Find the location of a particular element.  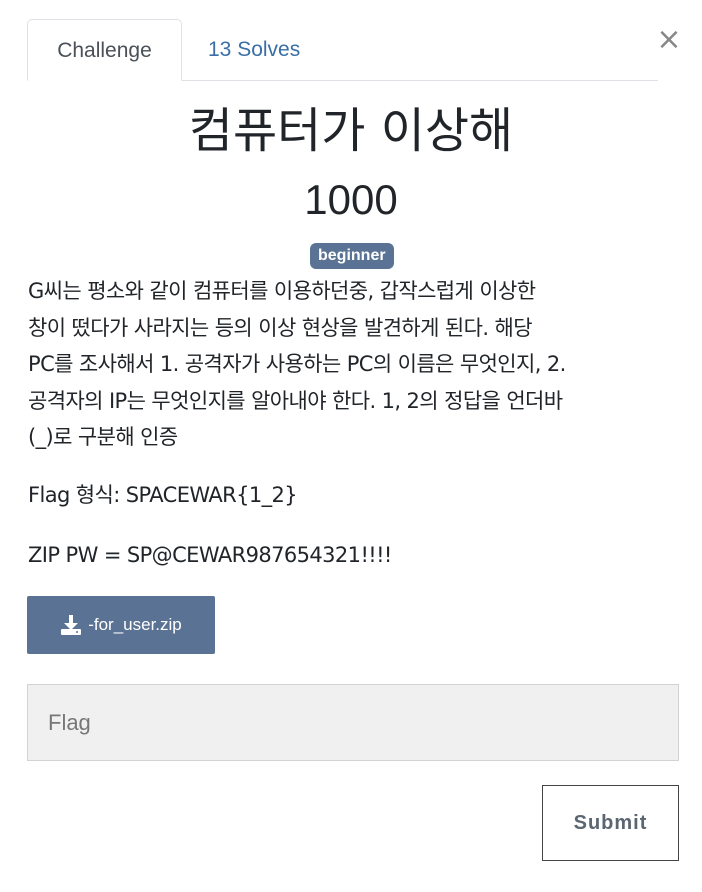

download-file-button: -for_user.zip is located at coordinates (121, 625).